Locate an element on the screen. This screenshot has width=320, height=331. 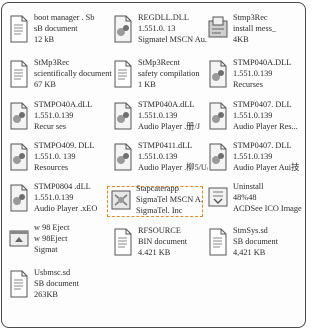
file-item: STMPO409. DLL 1.551.0. 139 Resources is located at coordinates (58, 163).